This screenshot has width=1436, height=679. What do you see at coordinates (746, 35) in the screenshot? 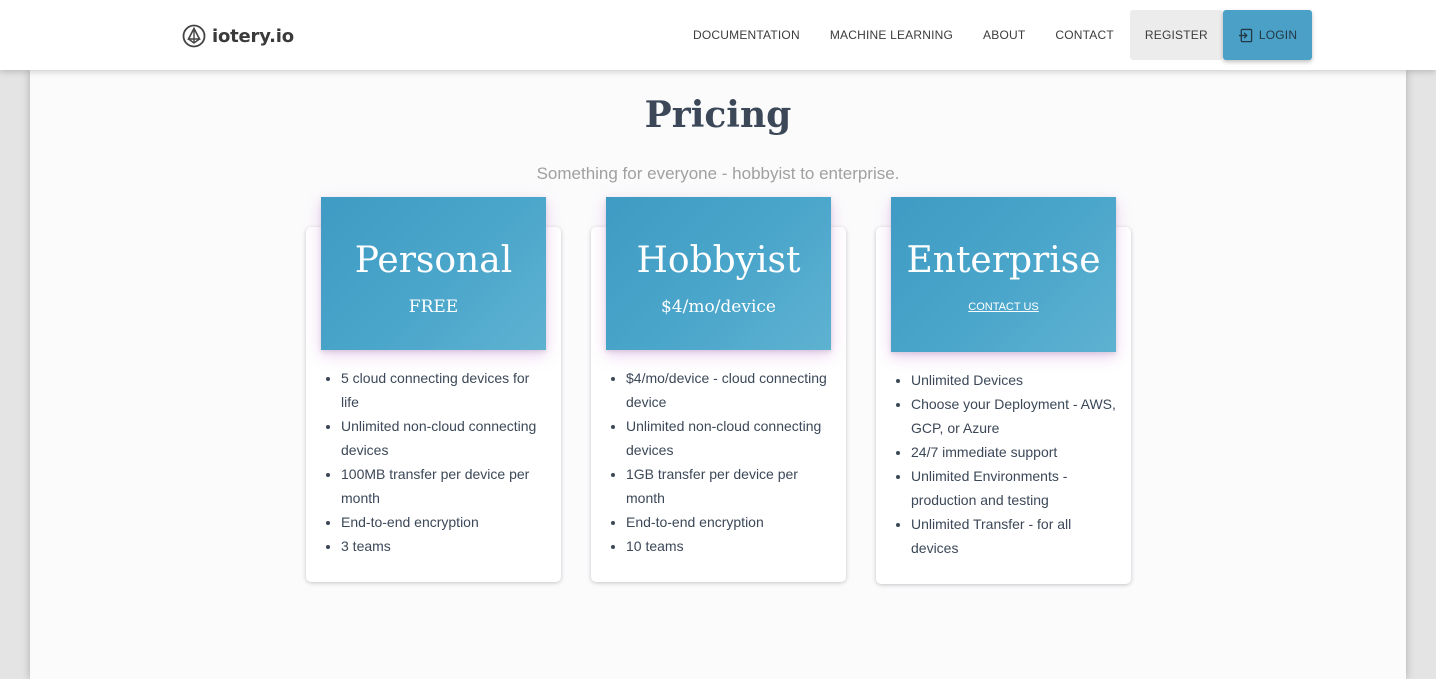
I see `nav-documentation: DOCUMENTATION` at bounding box center [746, 35].